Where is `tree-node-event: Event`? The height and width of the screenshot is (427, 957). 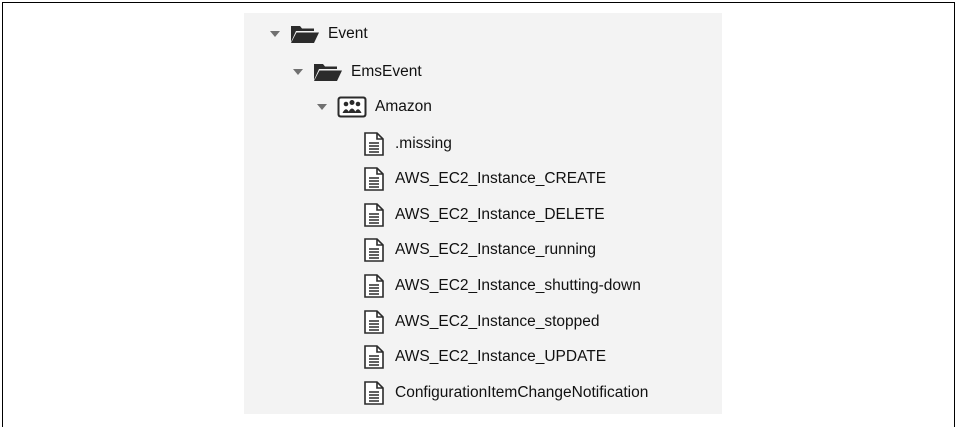 tree-node-event: Event is located at coordinates (319, 34).